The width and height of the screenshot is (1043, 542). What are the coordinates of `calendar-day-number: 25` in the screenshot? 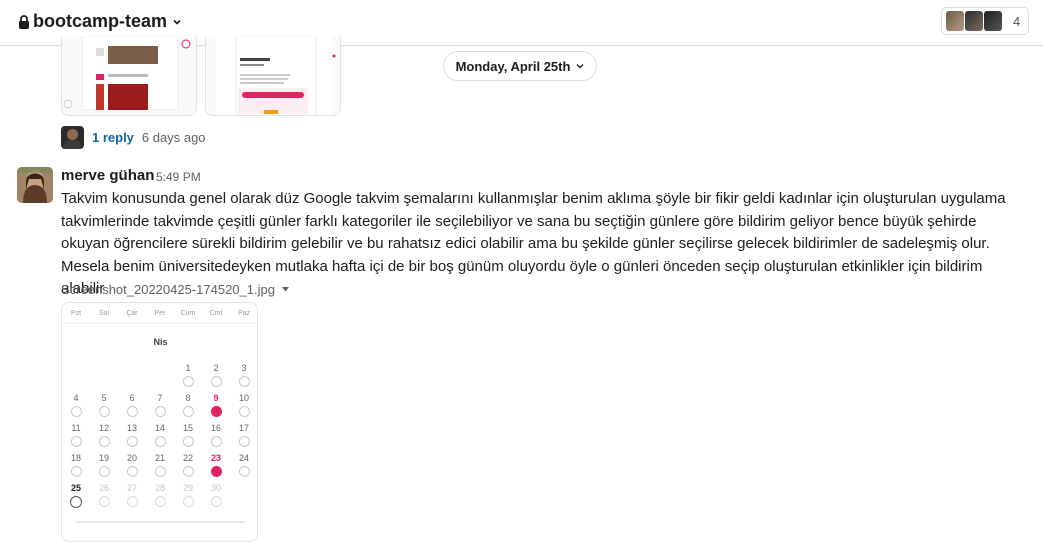 It's located at (75, 488).